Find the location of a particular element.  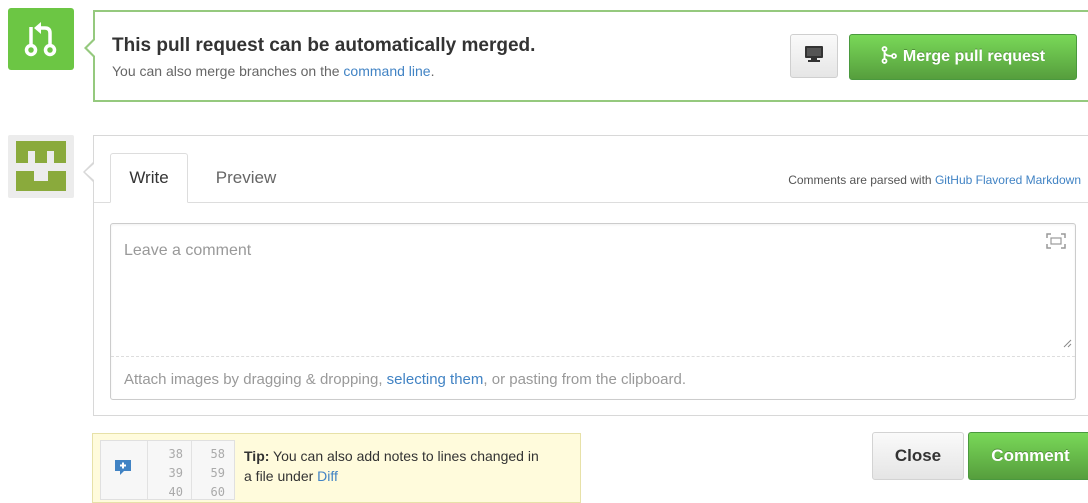

fullscreen-icon is located at coordinates (1056, 243).